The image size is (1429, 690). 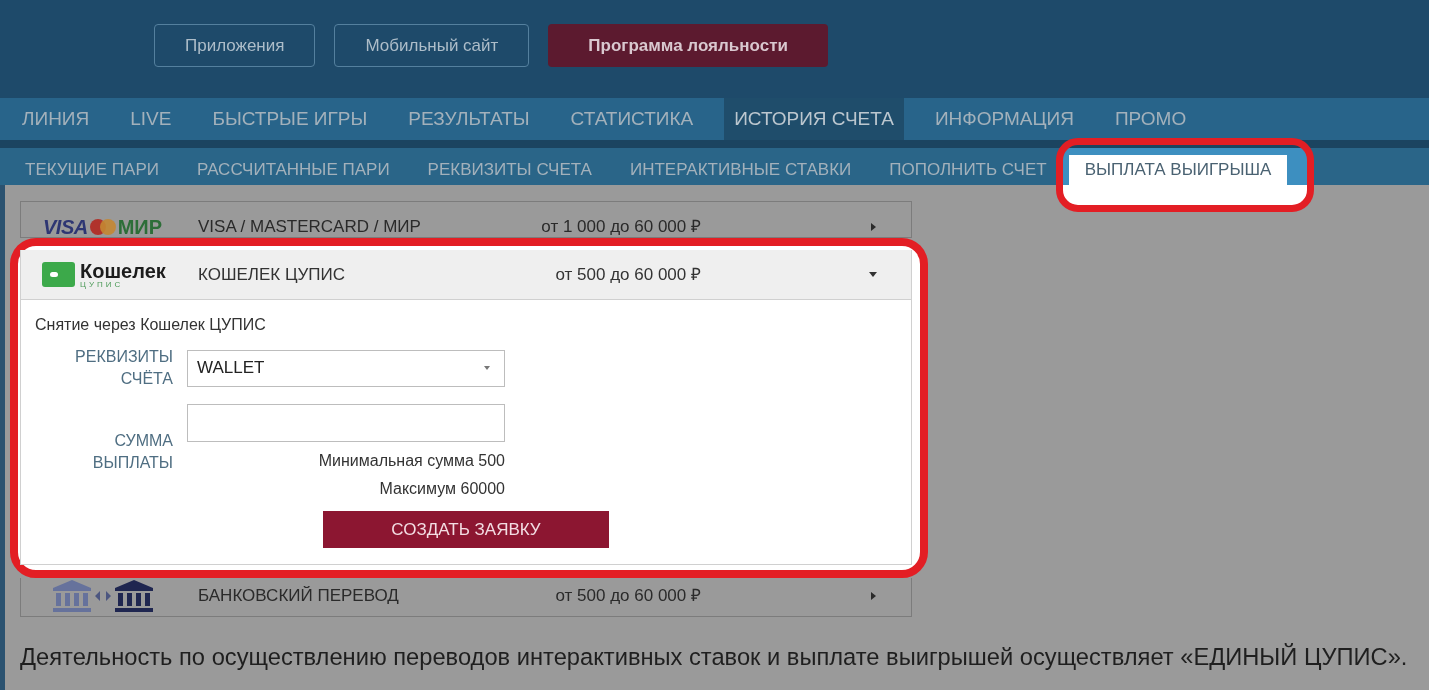 What do you see at coordinates (102, 284) in the screenshot?
I see `logo-subtitle: ЦУПИС` at bounding box center [102, 284].